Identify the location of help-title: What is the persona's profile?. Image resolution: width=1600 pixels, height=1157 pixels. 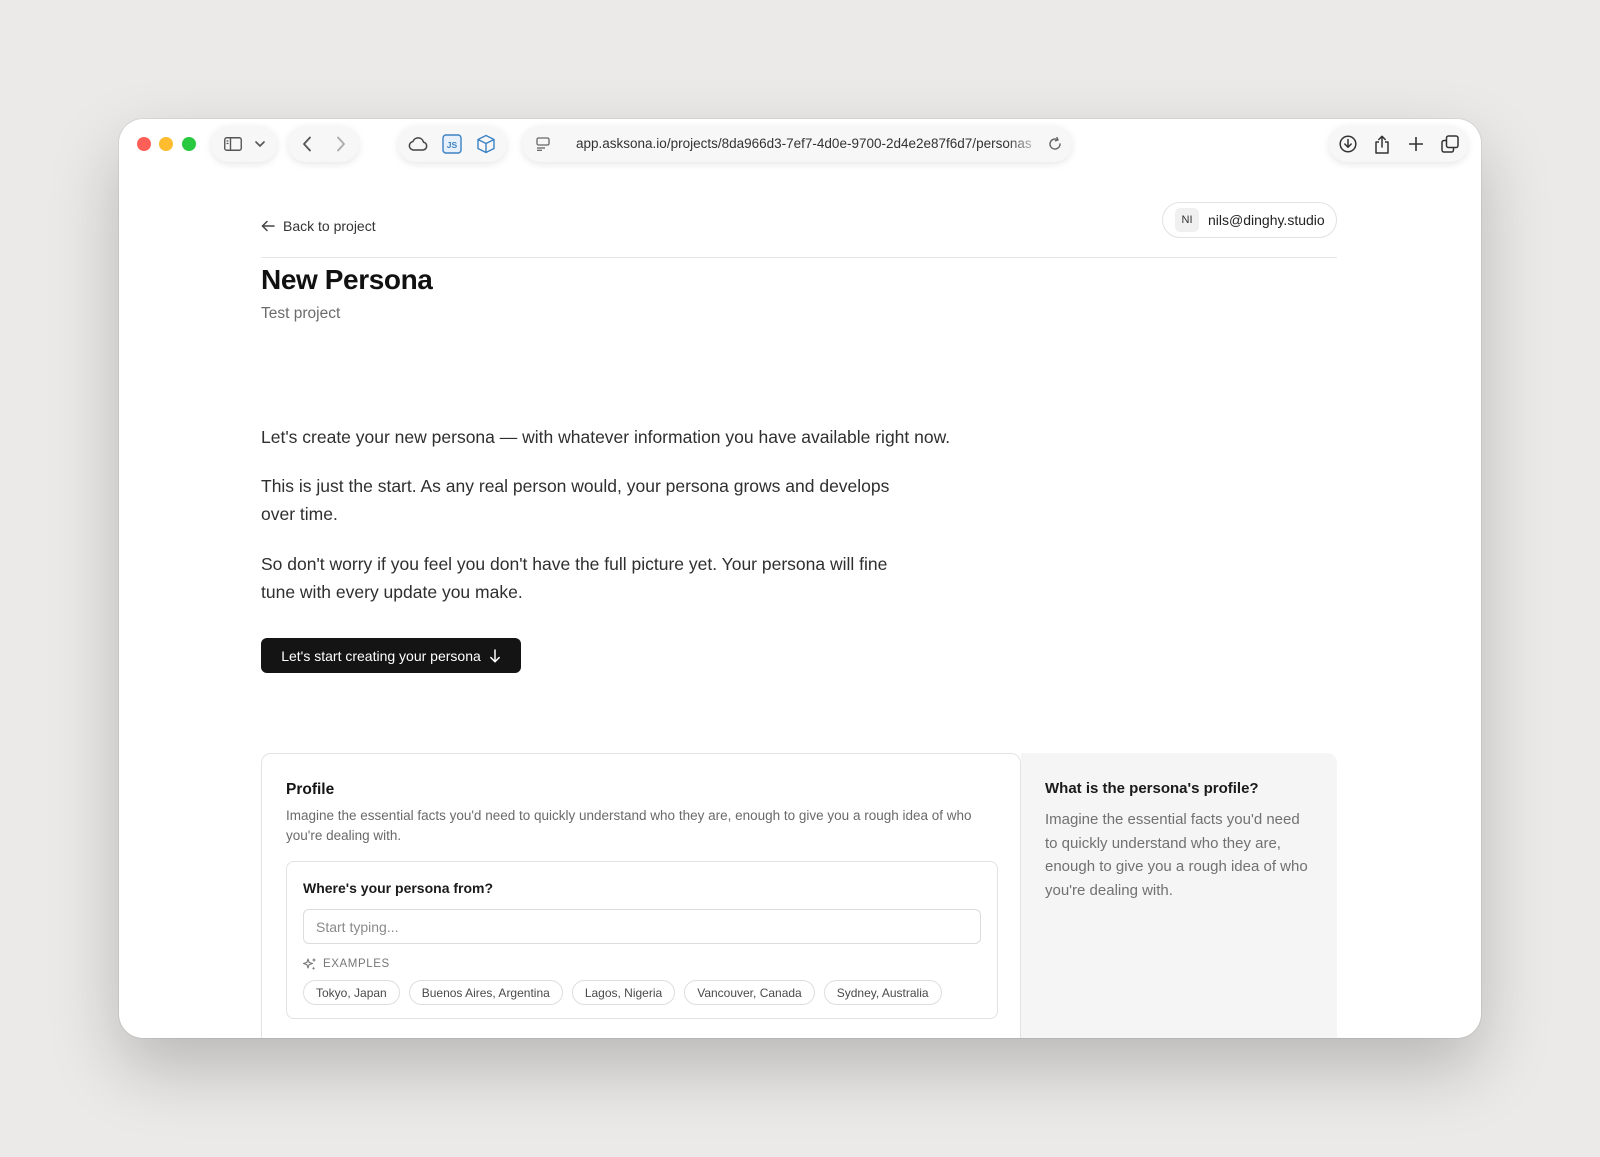
(1152, 788).